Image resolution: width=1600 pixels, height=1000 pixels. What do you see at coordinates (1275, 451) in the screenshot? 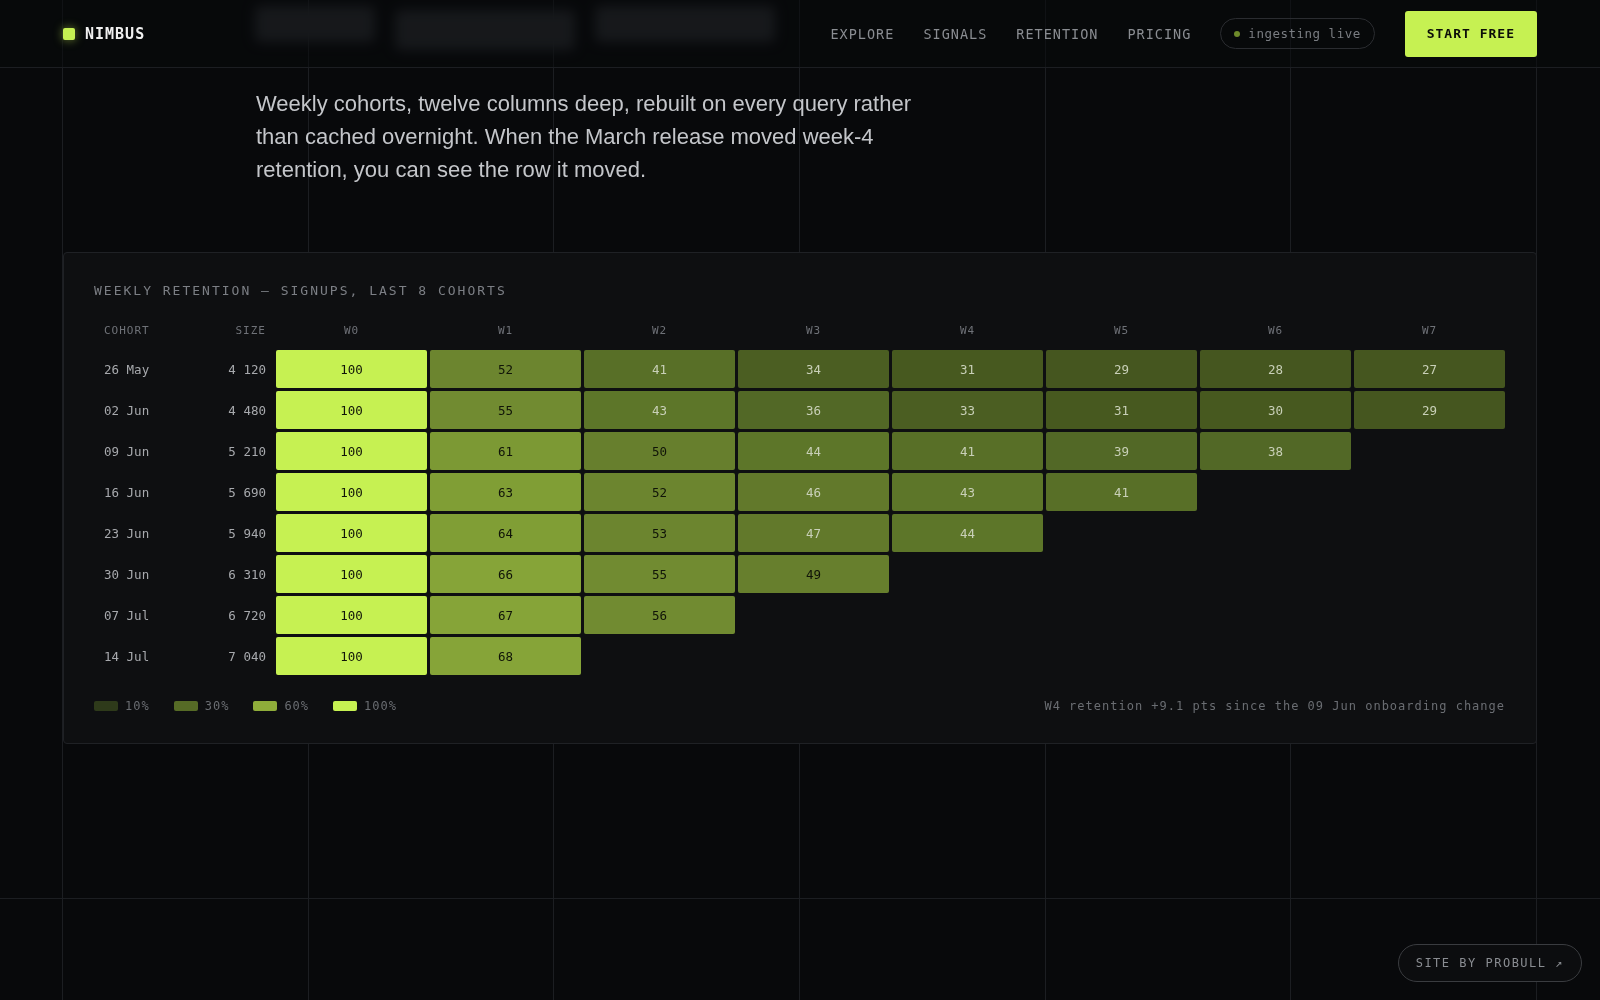
I see `retention-cell: 38` at bounding box center [1275, 451].